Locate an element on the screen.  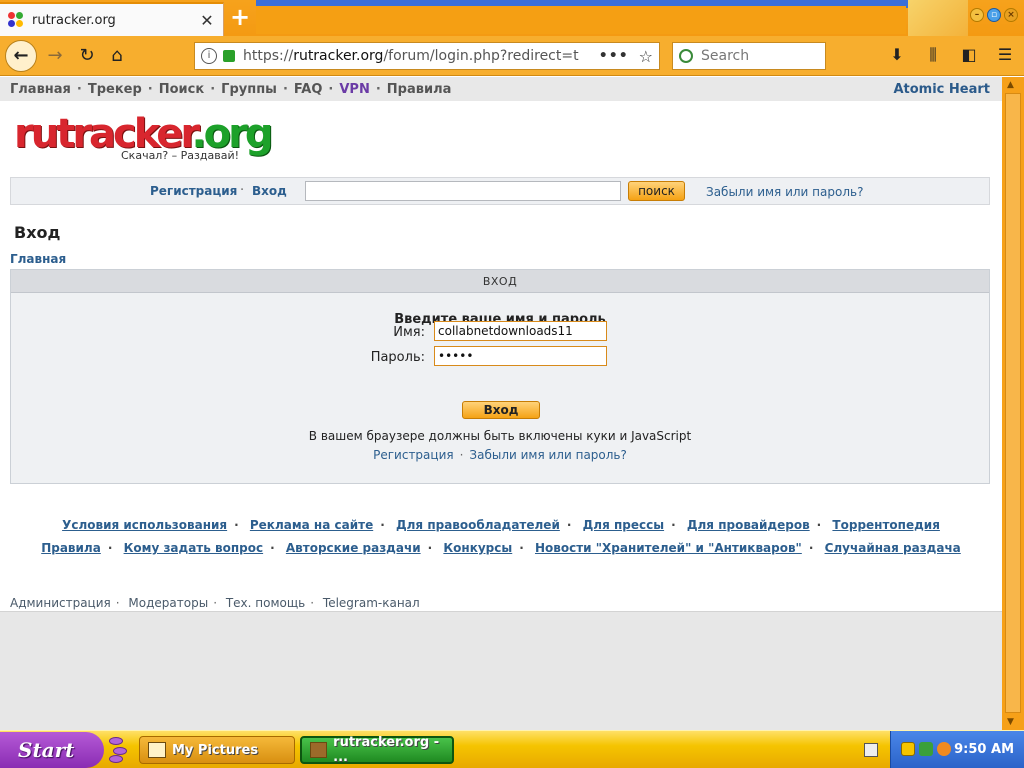
forward-icon: → is located at coordinates (55, 56).